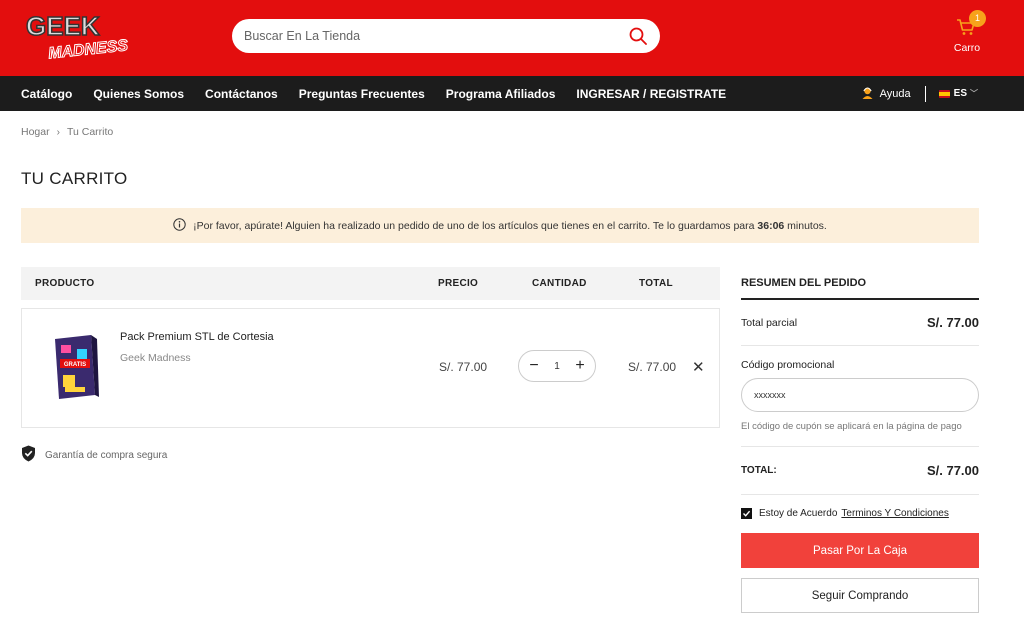  Describe the element at coordinates (967, 35) in the screenshot. I see `cart-button: 1 Carro` at that location.